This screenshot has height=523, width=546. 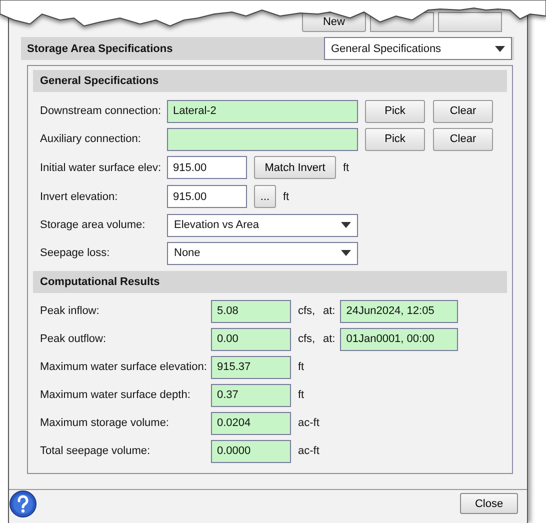 What do you see at coordinates (251, 367) in the screenshot?
I see `result-field: 915.37` at bounding box center [251, 367].